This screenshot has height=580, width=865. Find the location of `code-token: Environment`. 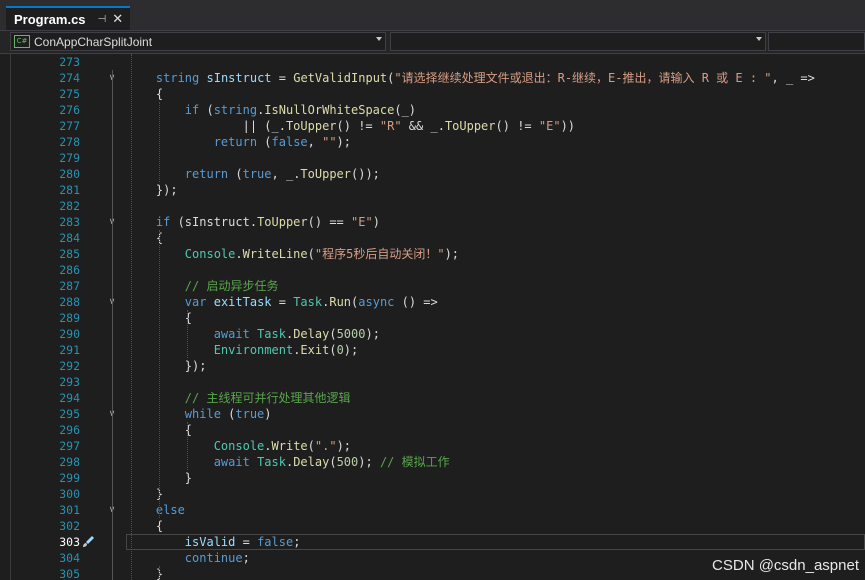

code-token: Environment is located at coordinates (253, 350).